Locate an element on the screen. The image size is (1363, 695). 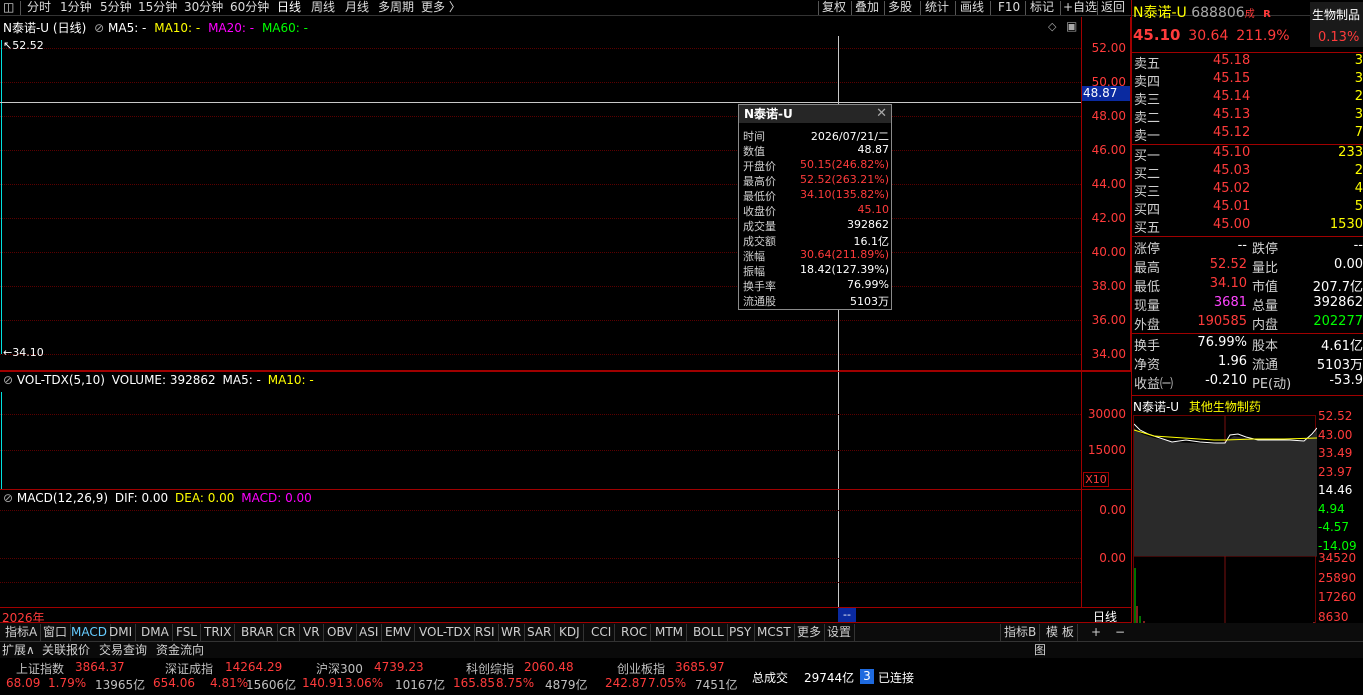
asks-row: 卖一 45.12 7 is located at coordinates (1248, 134).